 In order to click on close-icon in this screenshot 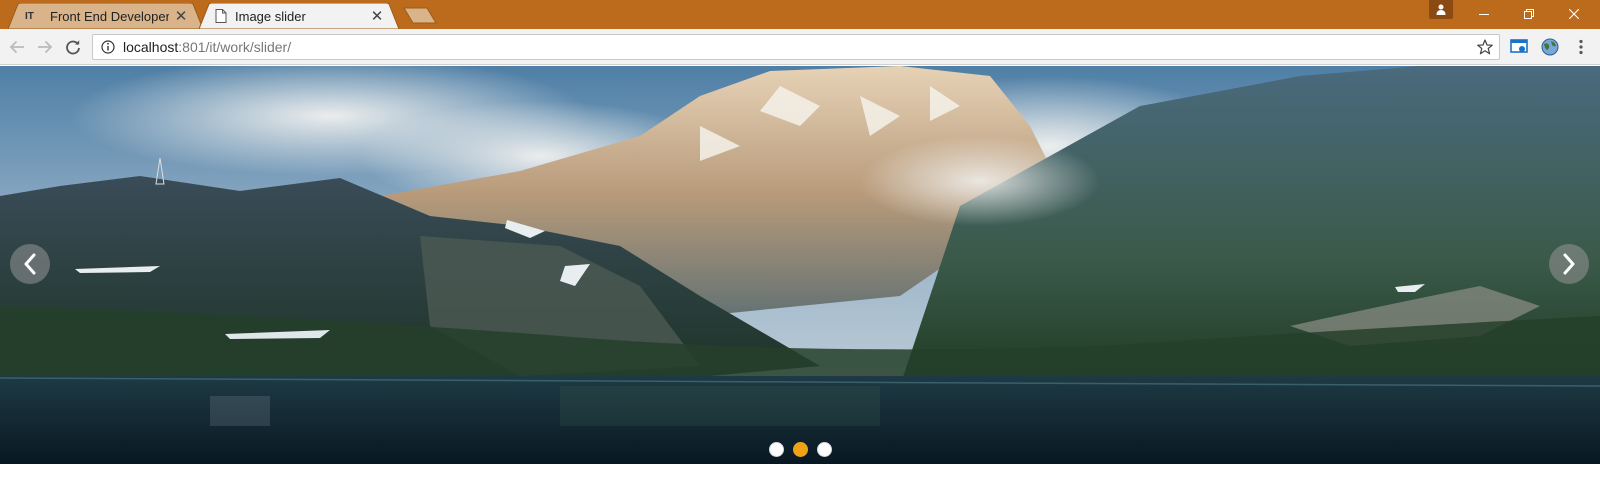, I will do `click(1573, 13)`.